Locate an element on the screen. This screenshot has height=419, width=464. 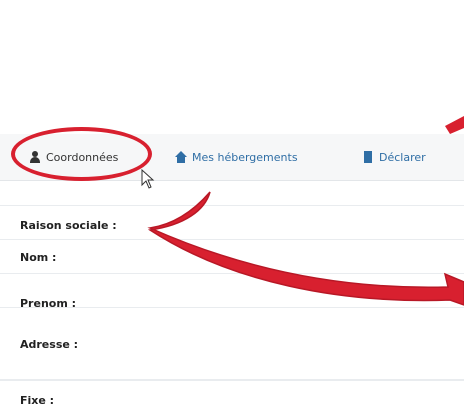
form-row-nom: Nom : is located at coordinates (232, 256).